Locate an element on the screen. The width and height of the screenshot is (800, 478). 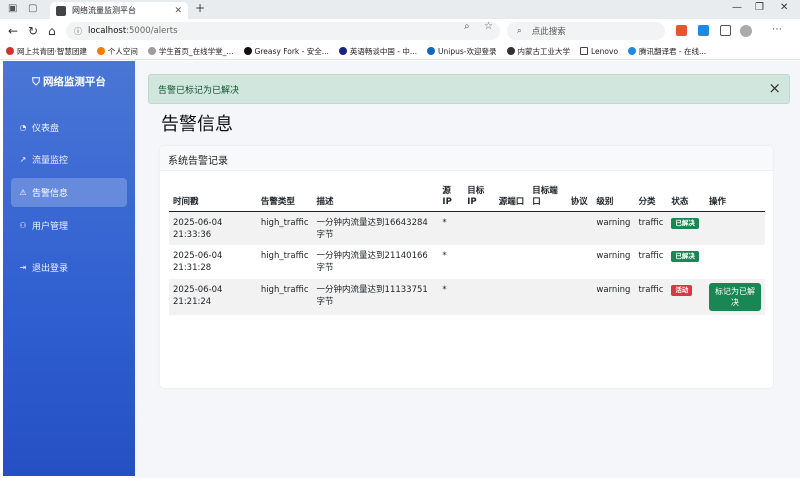
column-header: 时间戳 is located at coordinates (213, 197).